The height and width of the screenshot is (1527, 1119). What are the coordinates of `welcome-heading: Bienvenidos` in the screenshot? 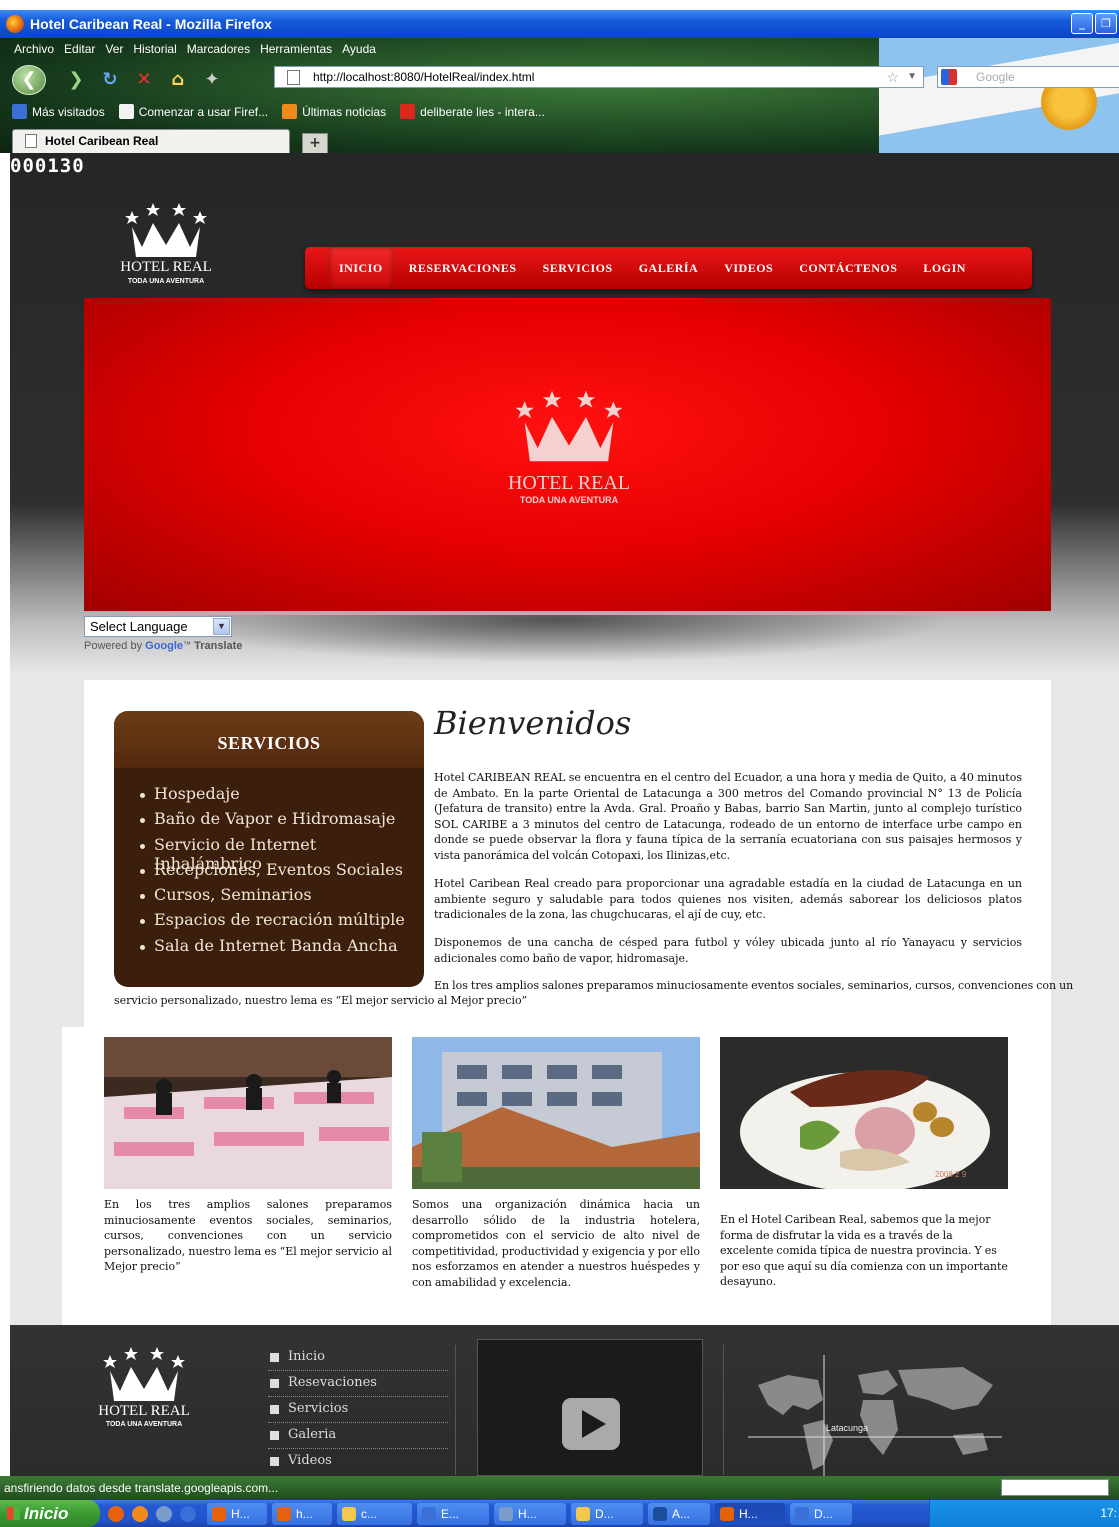 It's located at (533, 723).